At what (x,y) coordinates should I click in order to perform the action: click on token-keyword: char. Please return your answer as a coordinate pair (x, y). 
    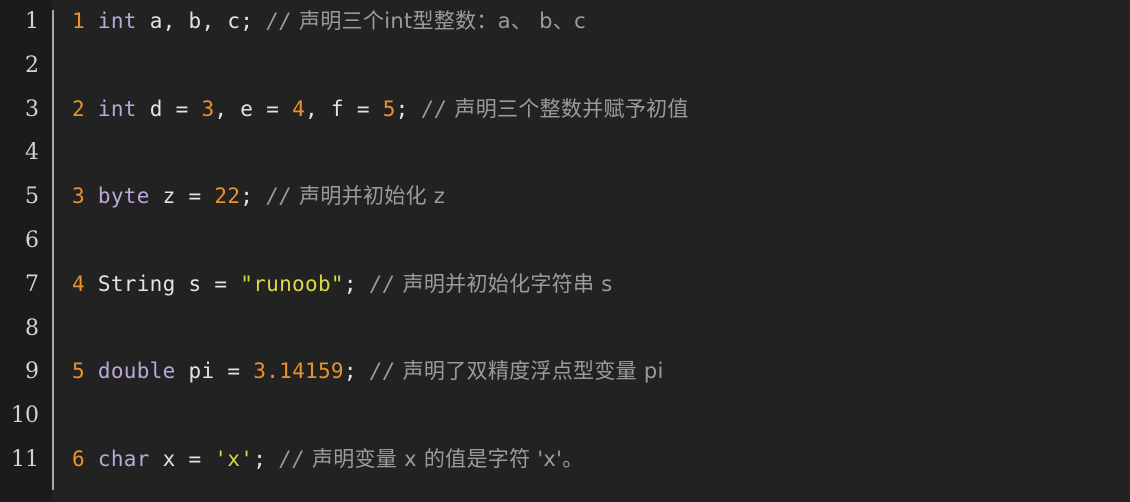
    Looking at the image, I should click on (123, 458).